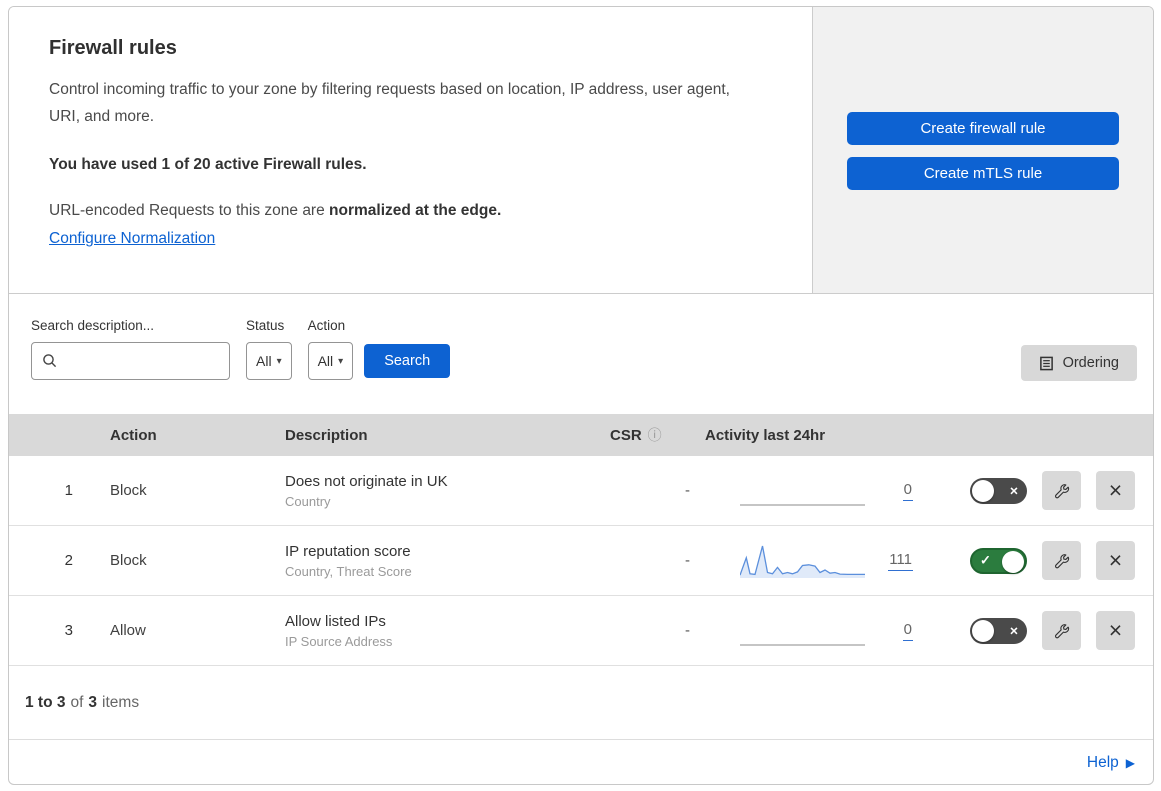  Describe the element at coordinates (93, 702) in the screenshot. I see `items-total: 3` at that location.